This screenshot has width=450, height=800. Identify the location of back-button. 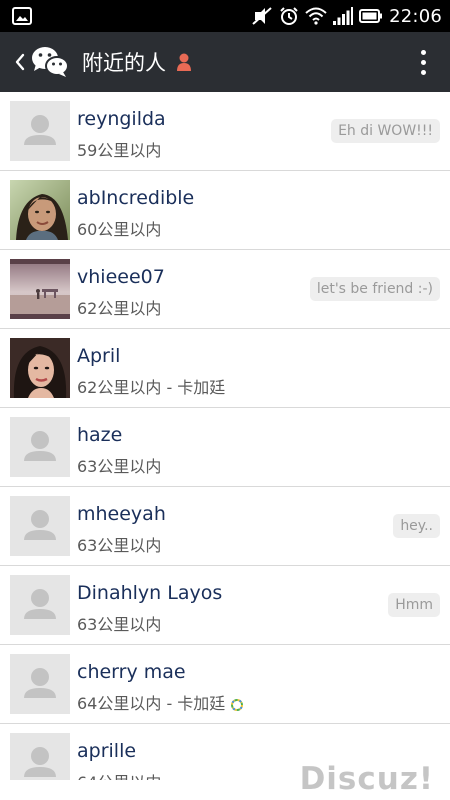
(20, 62).